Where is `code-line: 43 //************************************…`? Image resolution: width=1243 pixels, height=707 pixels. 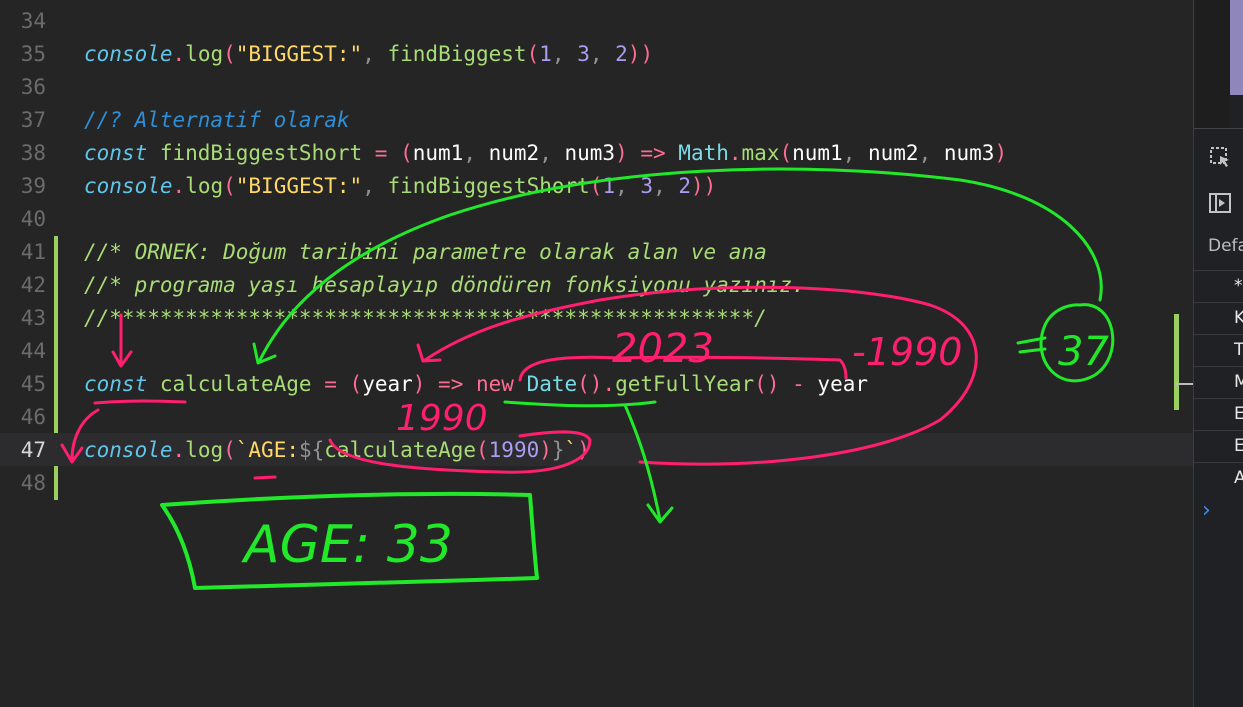 code-line: 43 //************************************… is located at coordinates (596, 317).